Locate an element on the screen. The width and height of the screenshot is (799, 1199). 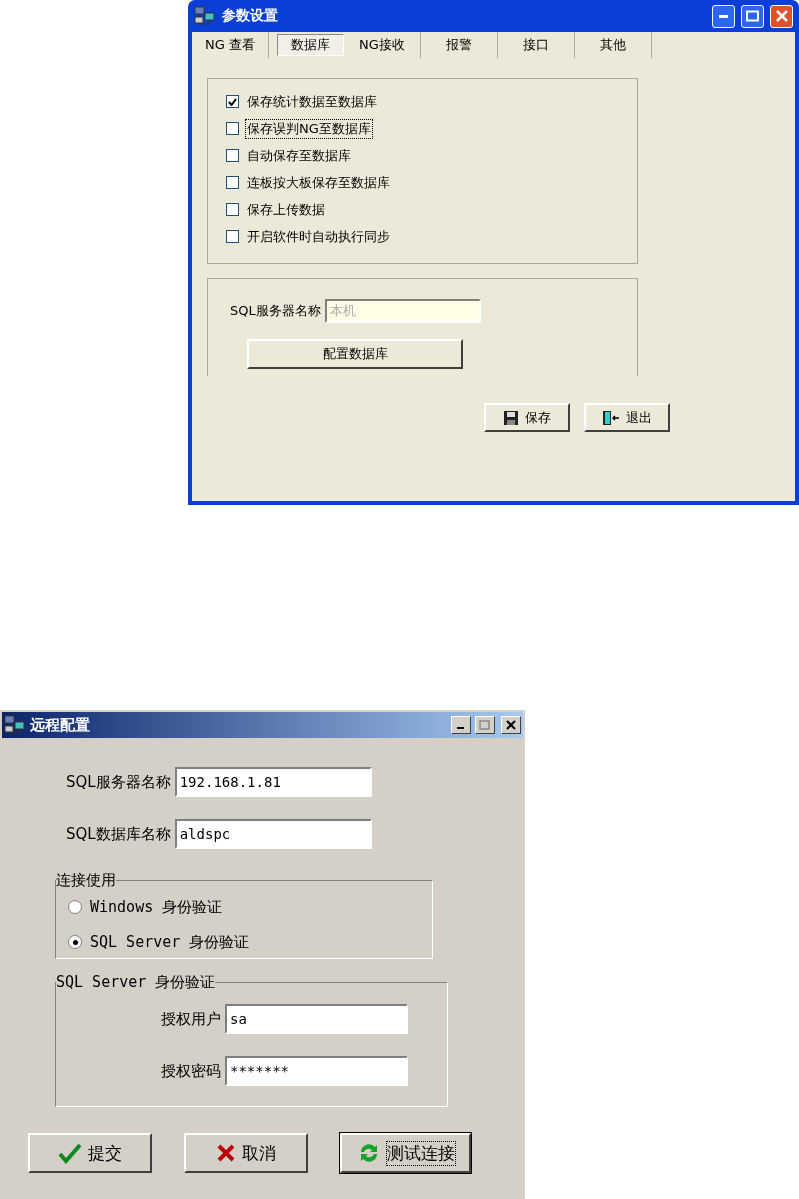
checkbox-label: 保存统计数据至数据库 is located at coordinates (312, 101).